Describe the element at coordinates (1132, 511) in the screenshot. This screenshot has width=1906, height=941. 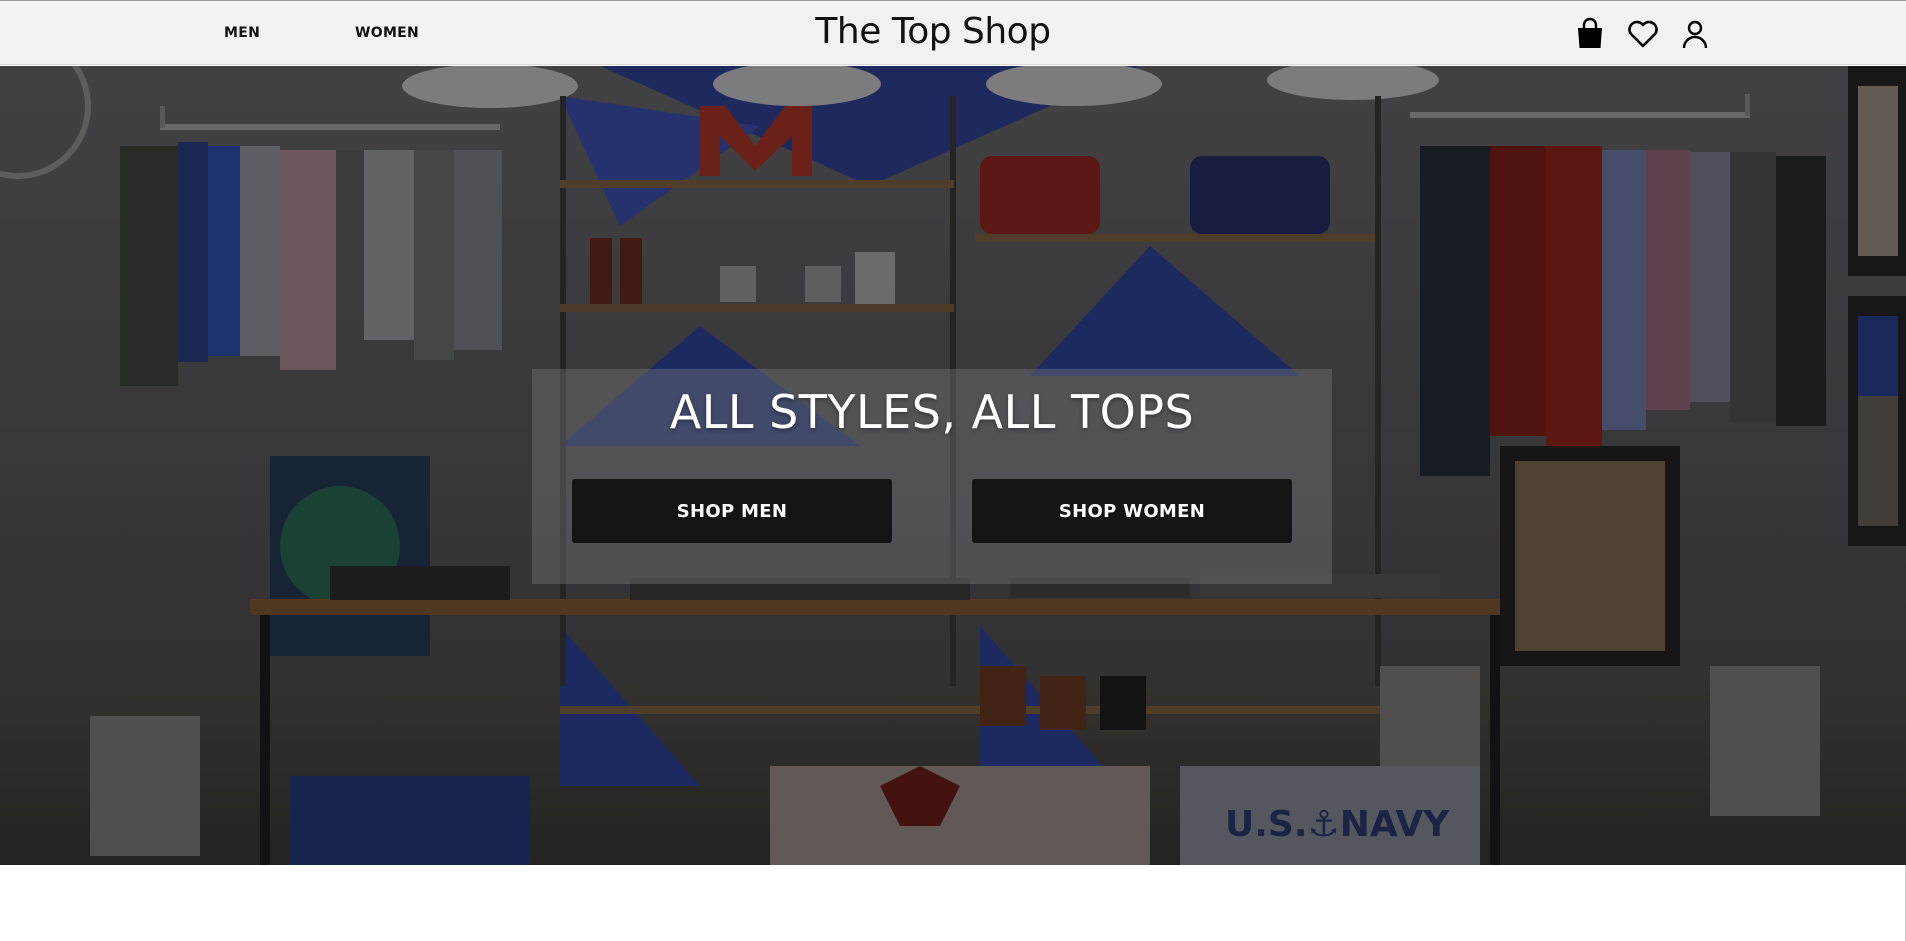
I see `shop-women-button: SHOP WOMEN` at that location.